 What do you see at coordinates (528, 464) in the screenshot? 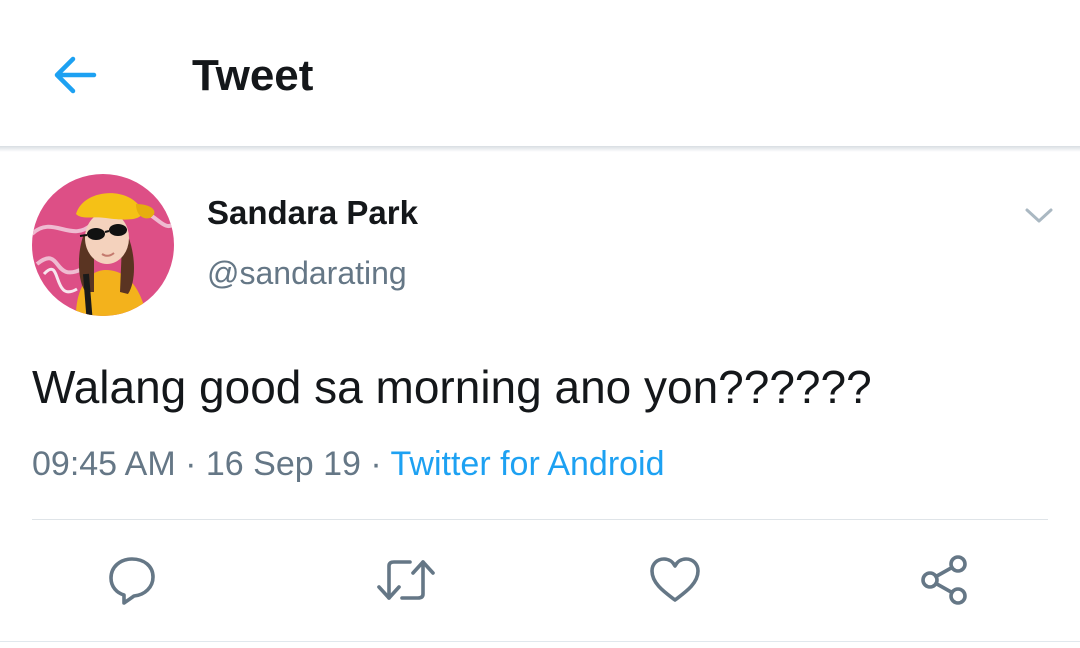
I see `tweet-source-link: Twitter for Android` at bounding box center [528, 464].